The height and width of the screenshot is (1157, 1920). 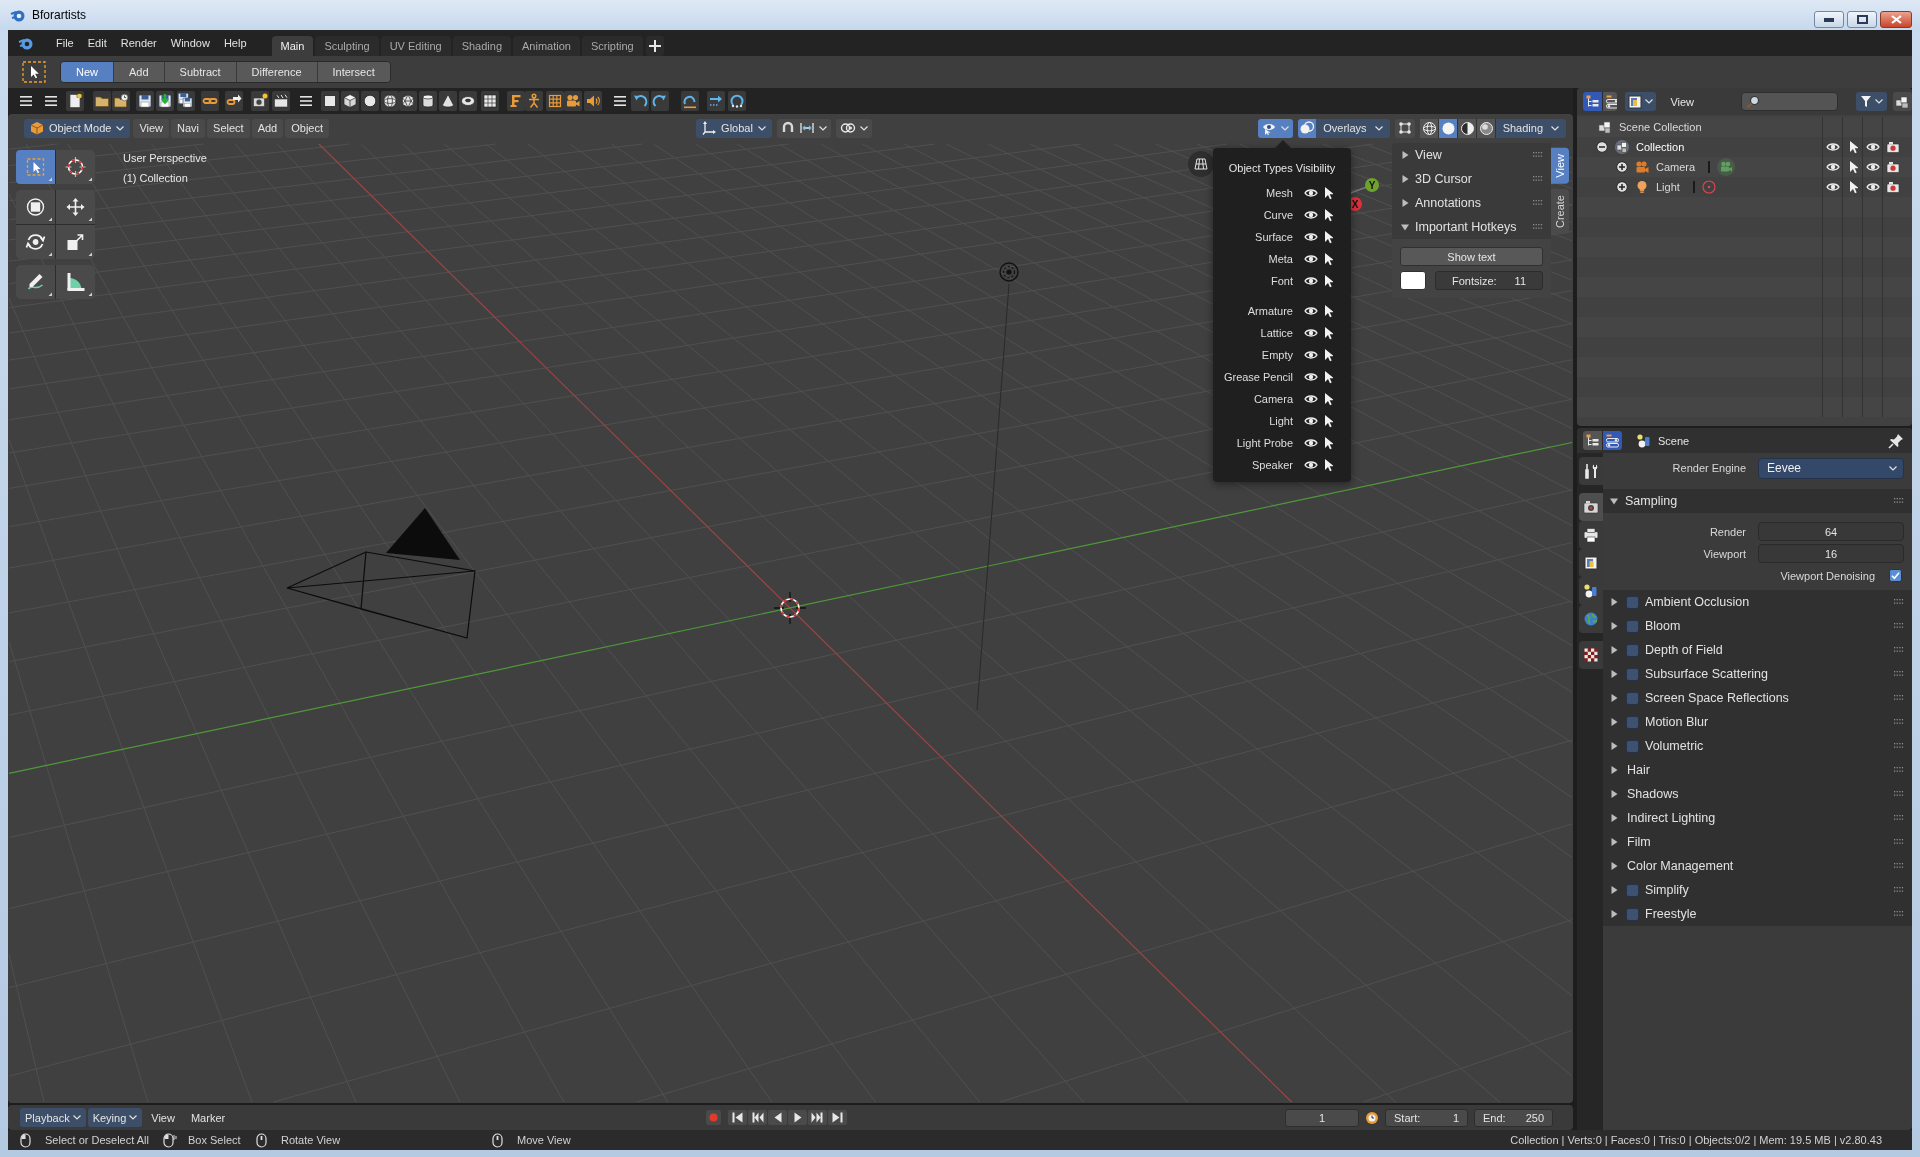 I want to click on search-field, so click(x=1789, y=101).